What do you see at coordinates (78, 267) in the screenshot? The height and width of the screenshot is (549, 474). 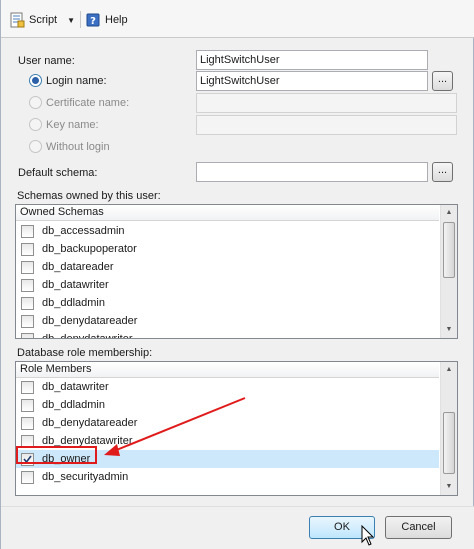 I see `list-item-label: db_datareader` at bounding box center [78, 267].